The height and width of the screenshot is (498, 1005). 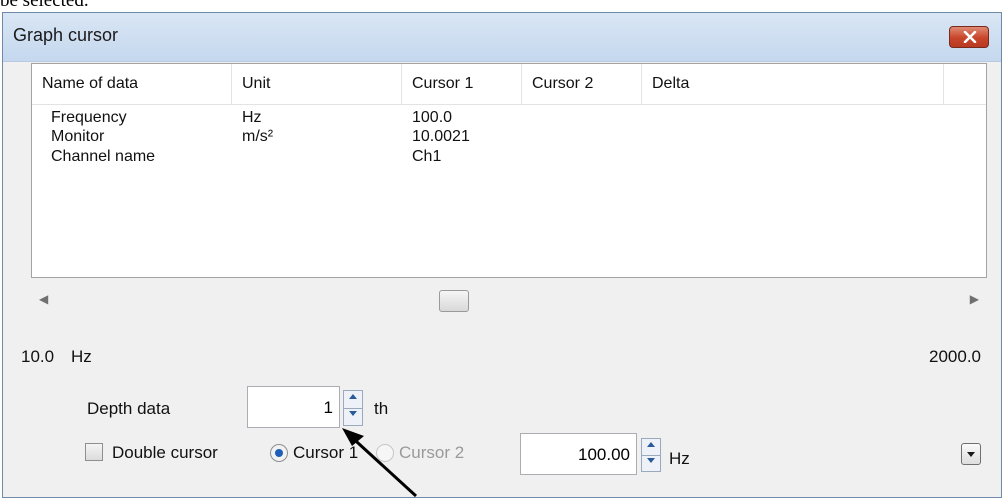 What do you see at coordinates (132, 84) in the screenshot?
I see `column-header-name: Name of data` at bounding box center [132, 84].